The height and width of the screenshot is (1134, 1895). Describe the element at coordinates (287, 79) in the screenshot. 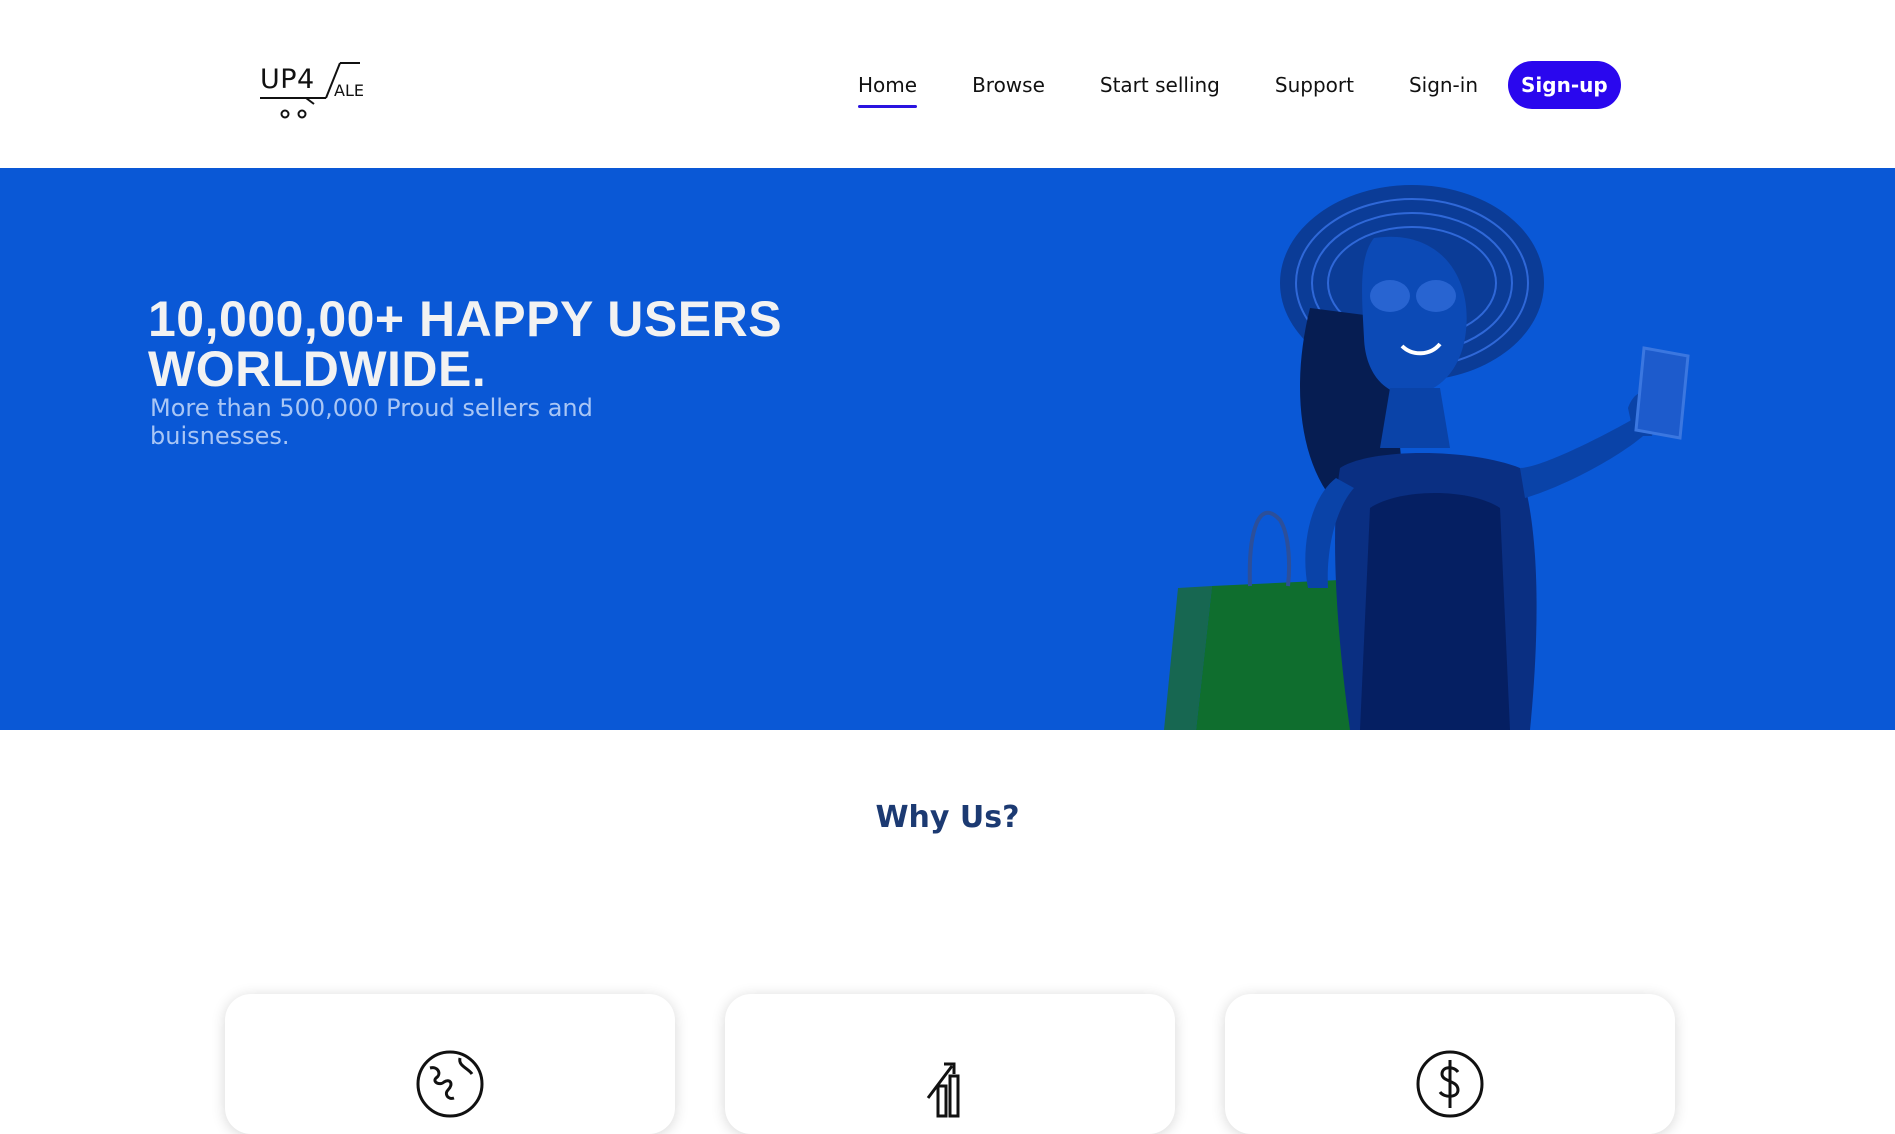

I see `logo-wordmark: UP4` at that location.